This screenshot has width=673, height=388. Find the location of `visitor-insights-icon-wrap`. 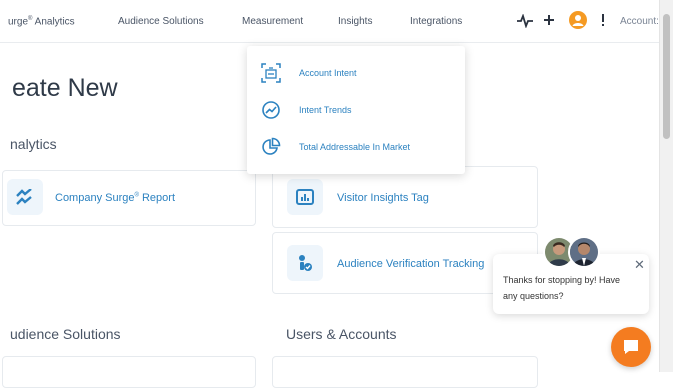

visitor-insights-icon-wrap is located at coordinates (305, 197).